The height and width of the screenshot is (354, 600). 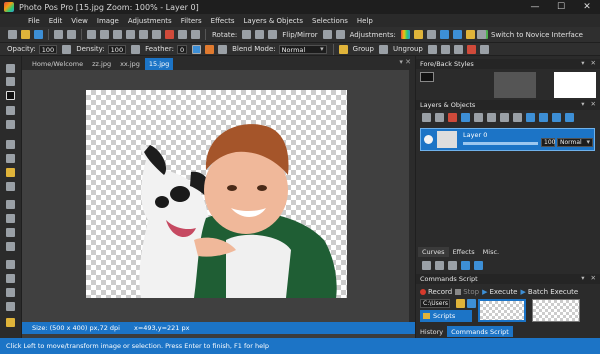 I want to click on mask-layer-icon, so click(x=517, y=117).